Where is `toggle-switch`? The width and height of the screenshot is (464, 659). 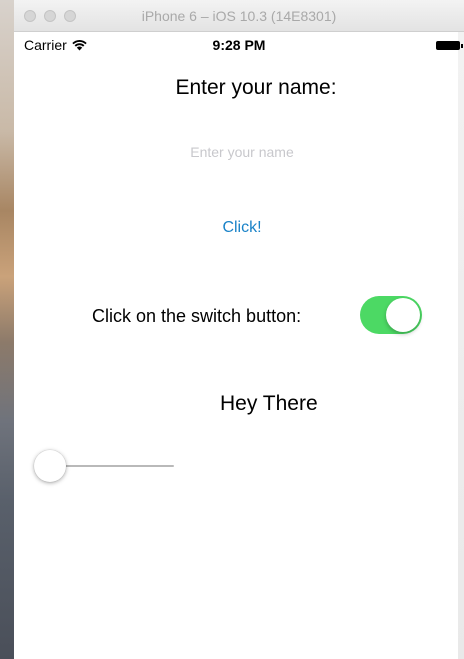
toggle-switch is located at coordinates (391, 315).